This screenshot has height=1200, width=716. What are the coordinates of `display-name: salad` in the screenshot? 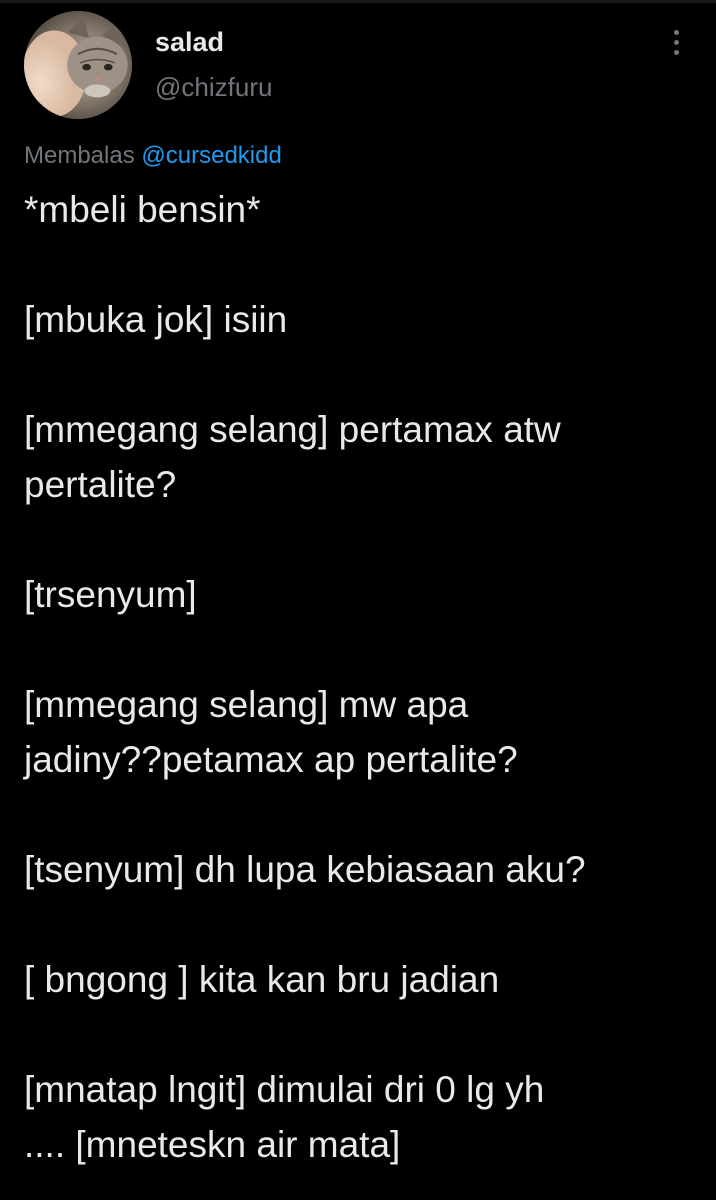 It's located at (213, 42).